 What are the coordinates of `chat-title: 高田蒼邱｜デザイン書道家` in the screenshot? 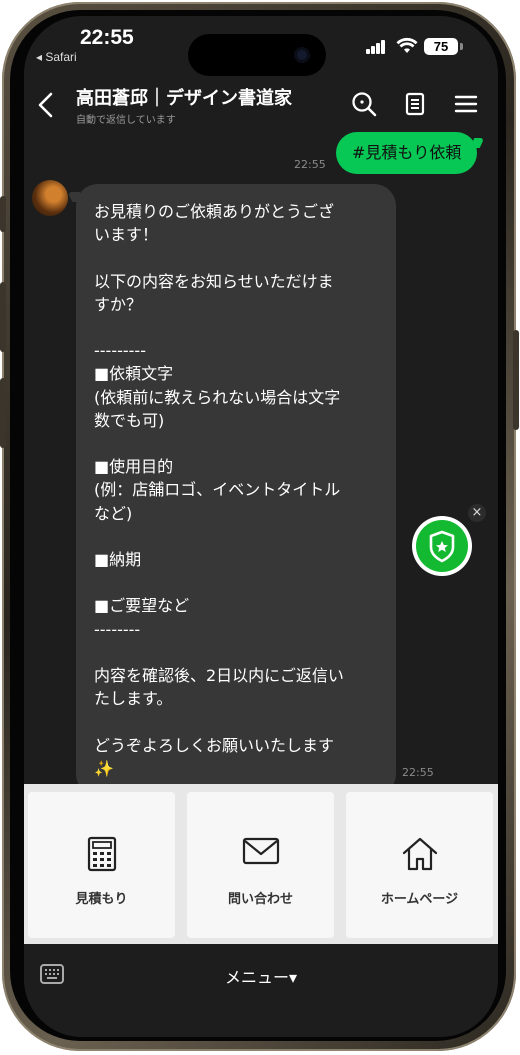 It's located at (184, 98).